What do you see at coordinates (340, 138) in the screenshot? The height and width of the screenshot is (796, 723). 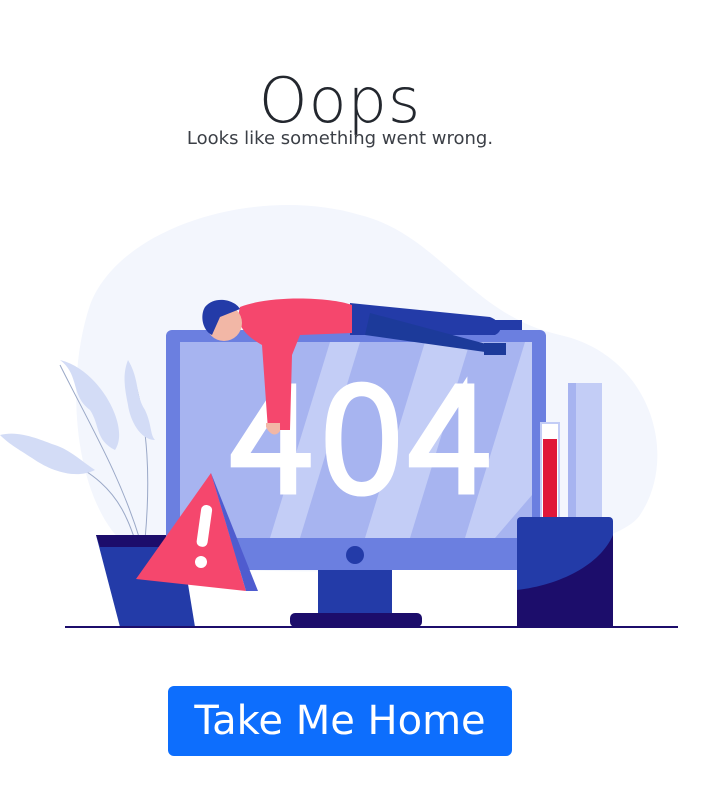 I see `page-subtitle: Looks like something went wrong.` at bounding box center [340, 138].